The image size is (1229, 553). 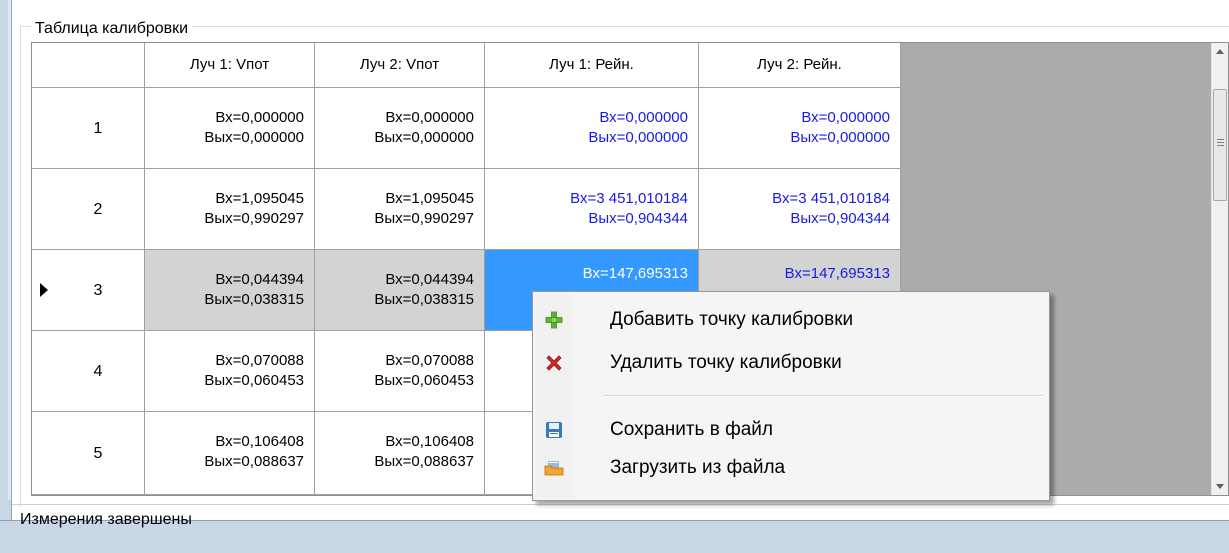 I want to click on status-text: Измерения завершены, so click(x=106, y=519).